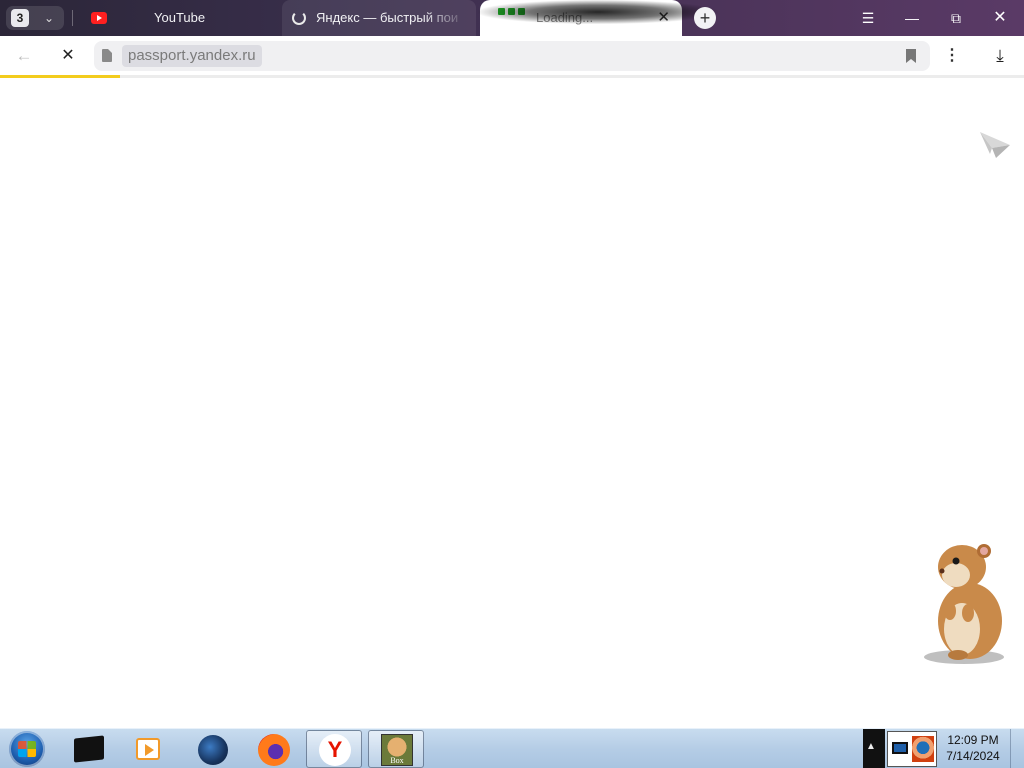  What do you see at coordinates (912, 18) in the screenshot?
I see `minimize-button: —` at bounding box center [912, 18].